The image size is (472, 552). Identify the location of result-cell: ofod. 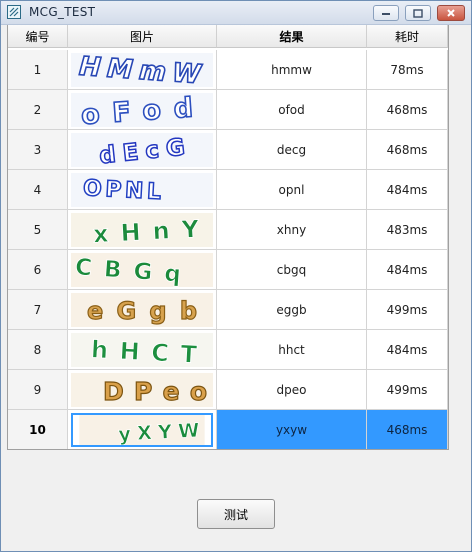
(292, 110).